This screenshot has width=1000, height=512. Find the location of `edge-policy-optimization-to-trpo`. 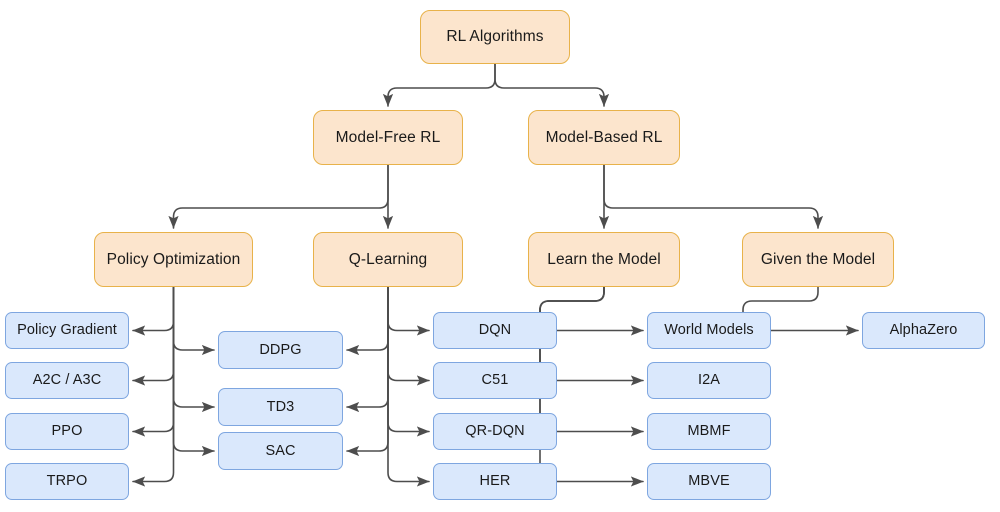

edge-policy-optimization-to-trpo is located at coordinates (153, 386).